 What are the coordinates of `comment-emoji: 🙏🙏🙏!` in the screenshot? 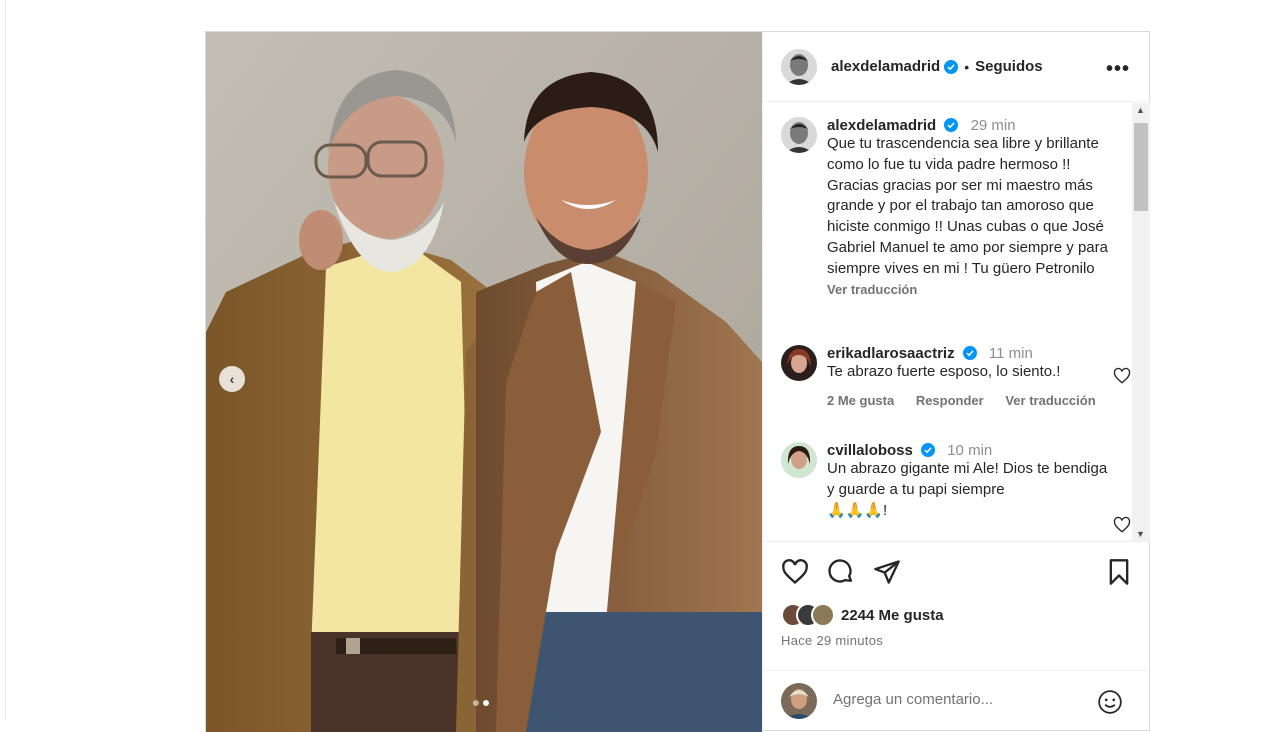 It's located at (857, 510).